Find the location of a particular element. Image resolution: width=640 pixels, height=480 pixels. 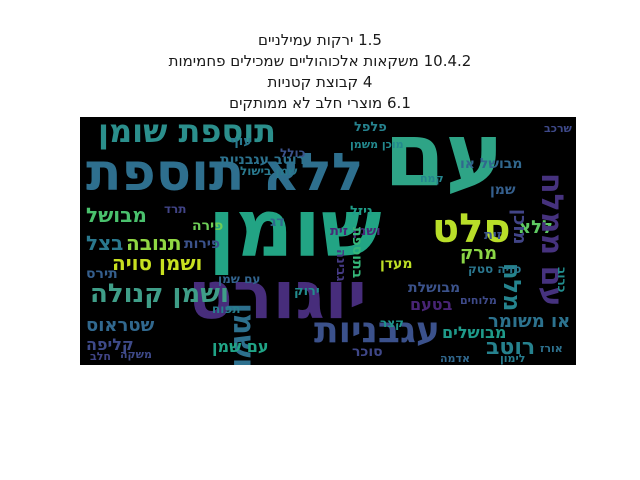

title-line-2: 10.4.2 משקאות אלכוהוליים שמכילים פחמימות is located at coordinates (320, 61).